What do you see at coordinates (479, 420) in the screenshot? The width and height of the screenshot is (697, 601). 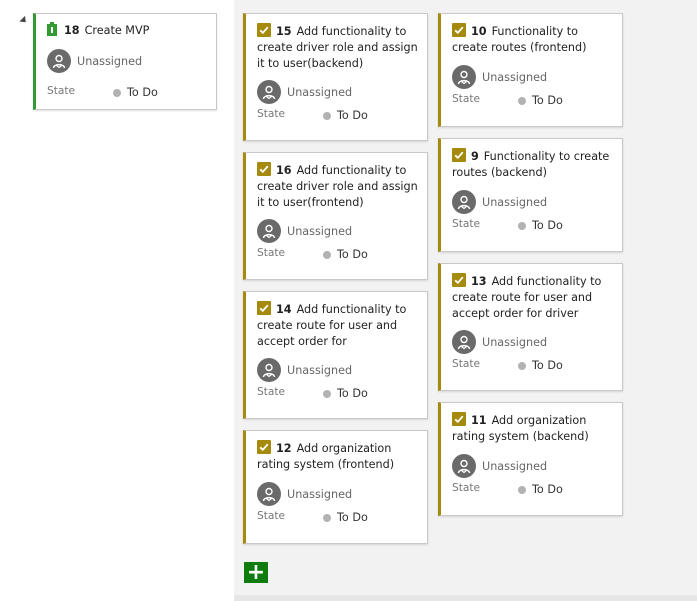 I see `task-id: 11` at bounding box center [479, 420].